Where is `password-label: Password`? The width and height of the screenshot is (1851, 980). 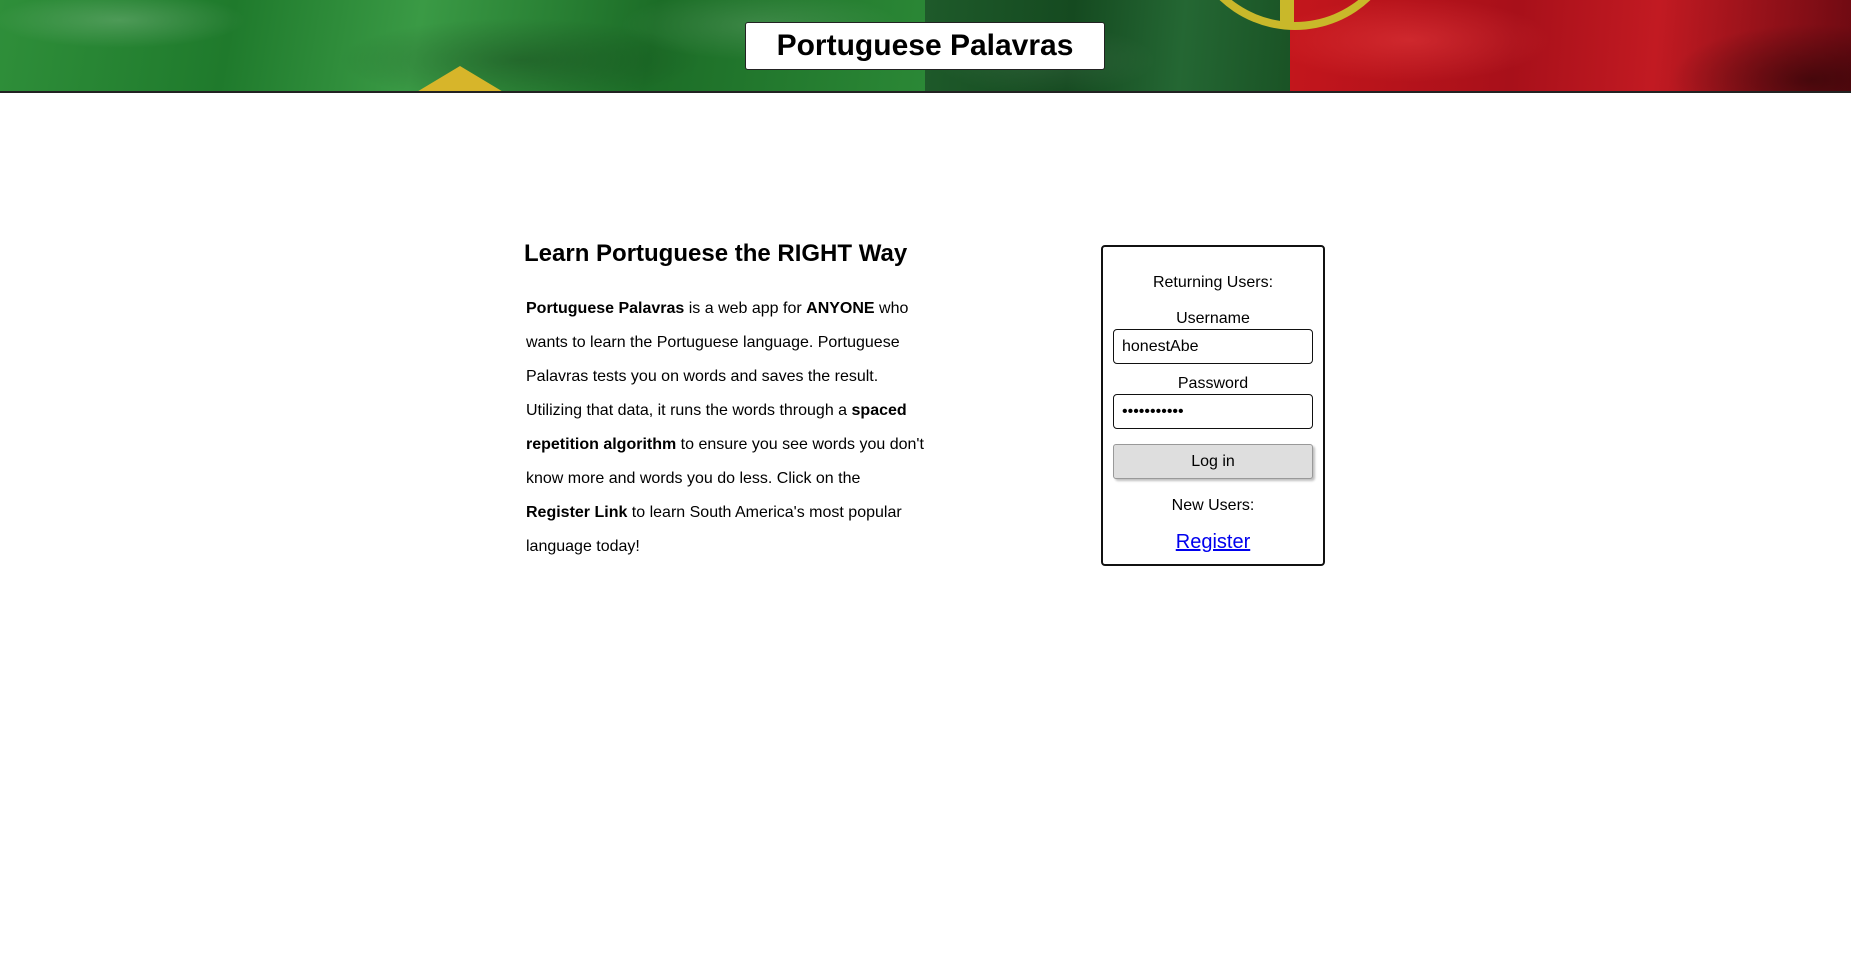 password-label: Password is located at coordinates (1213, 383).